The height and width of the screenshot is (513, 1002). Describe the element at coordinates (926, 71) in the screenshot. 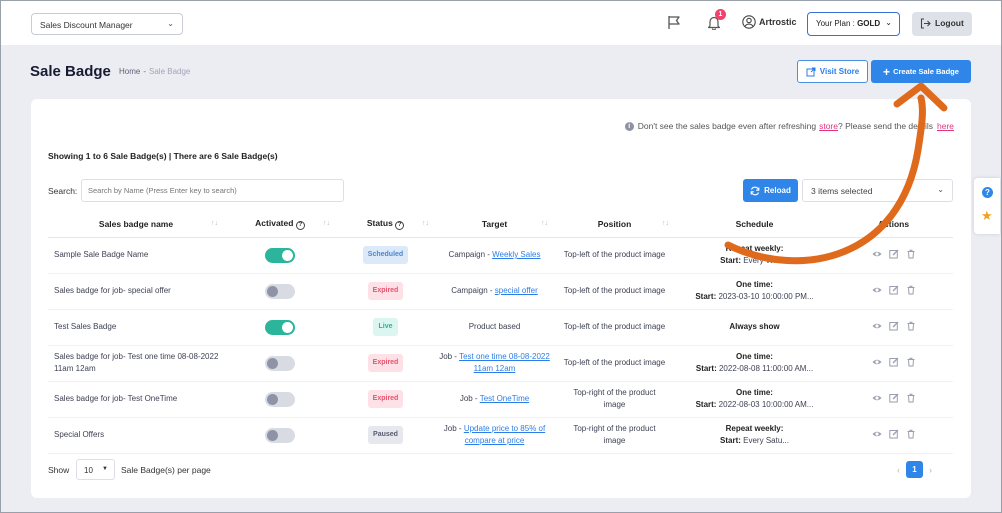

I see `create-sale-badge-label: Create Sale Badge` at that location.